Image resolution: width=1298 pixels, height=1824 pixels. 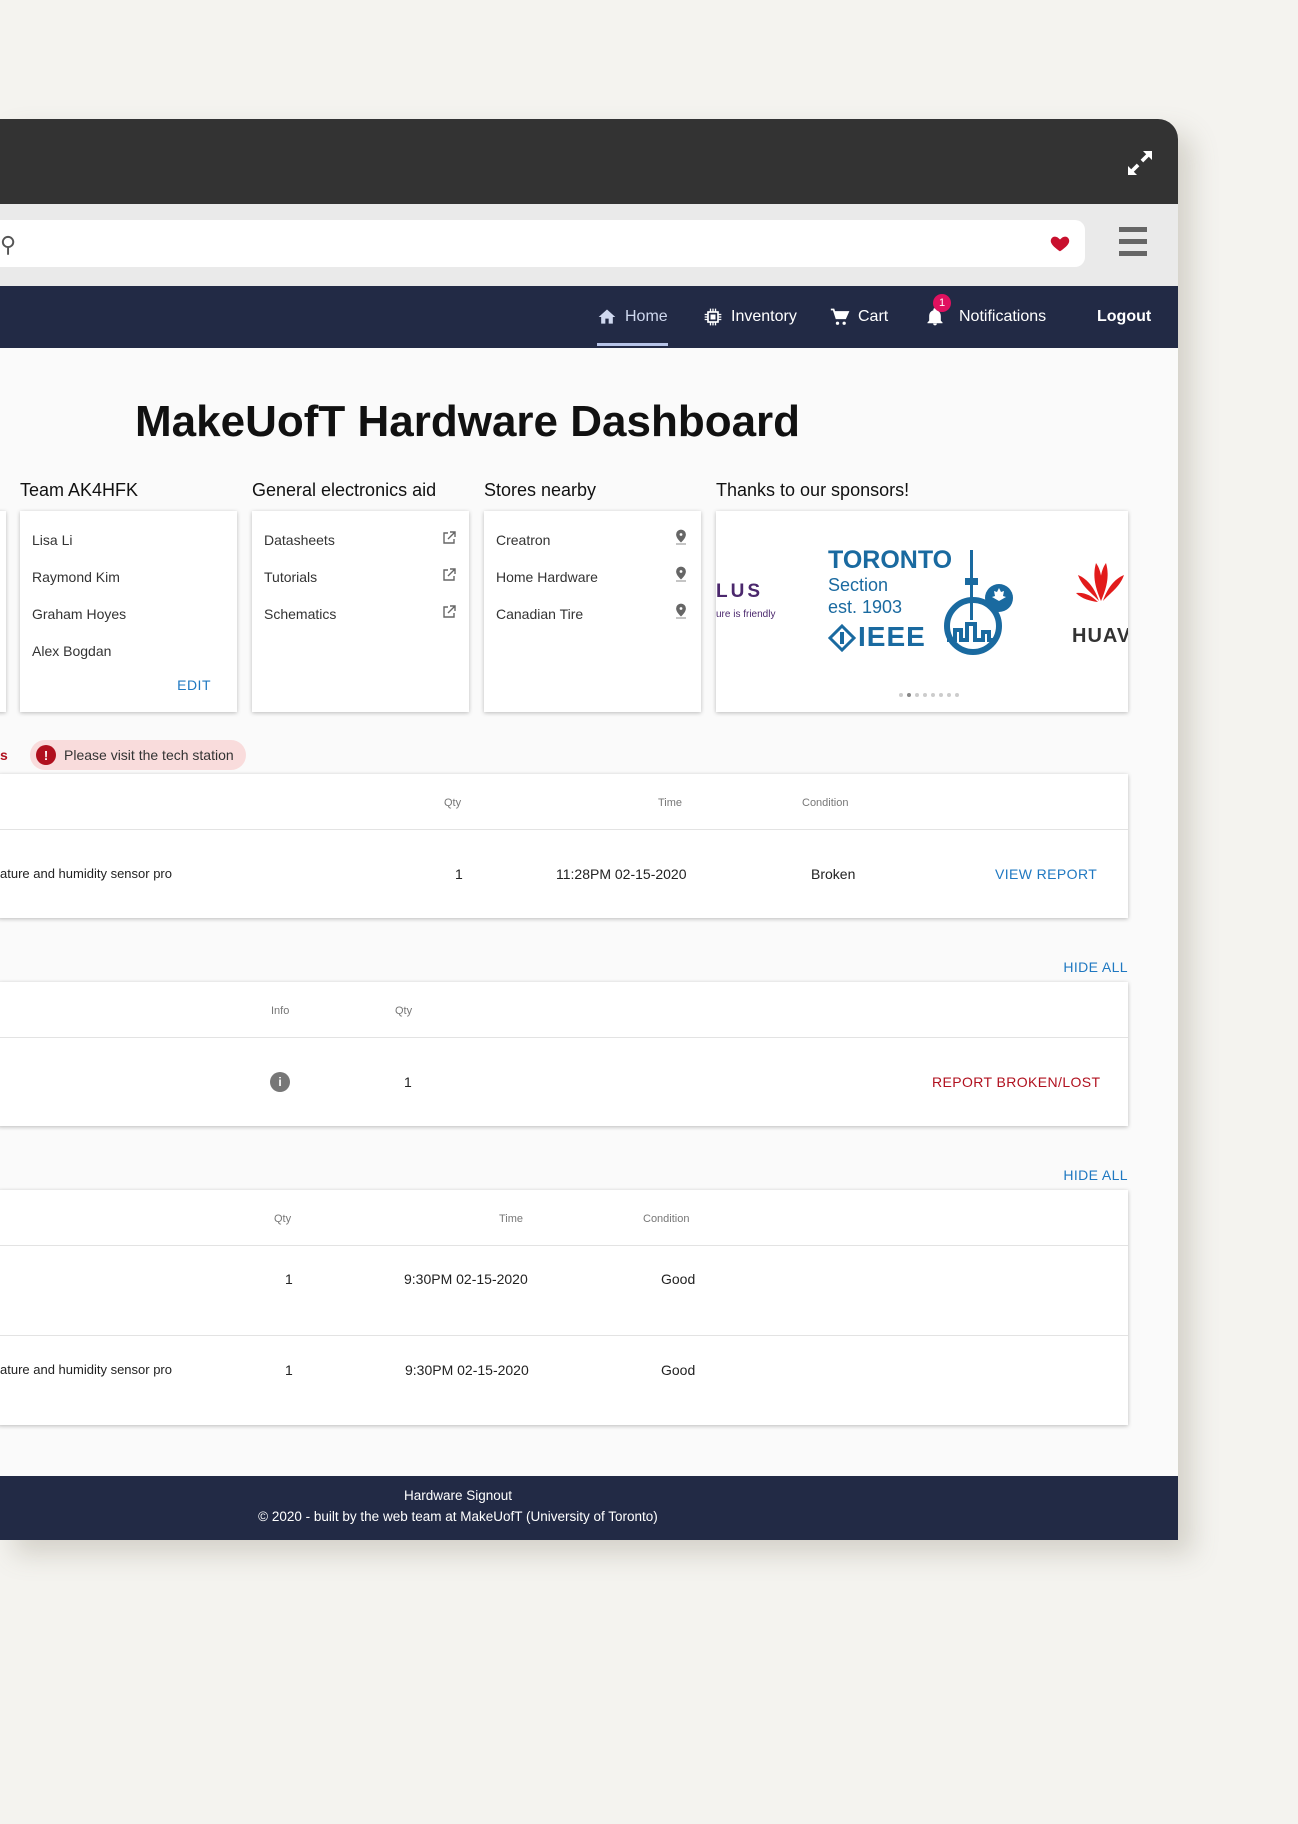 What do you see at coordinates (833, 874) in the screenshot?
I see `item-condition: Broken` at bounding box center [833, 874].